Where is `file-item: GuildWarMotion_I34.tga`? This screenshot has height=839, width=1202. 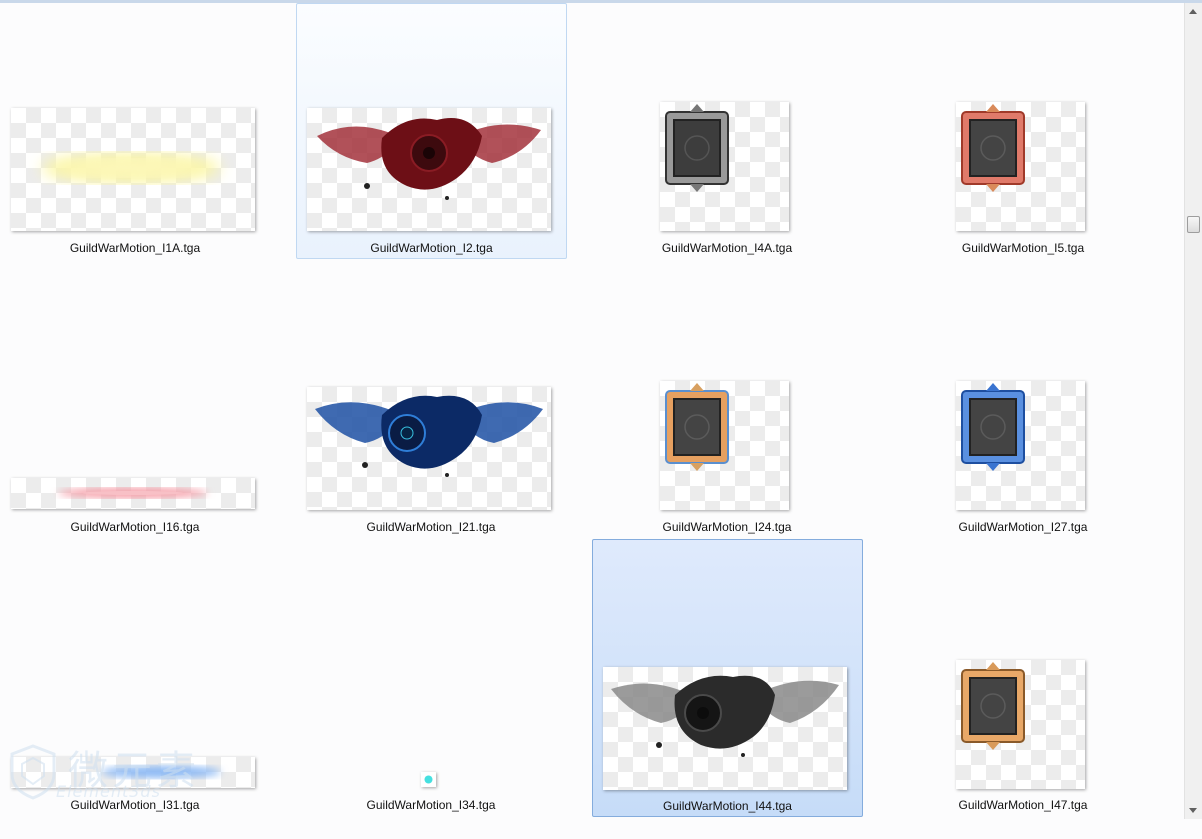
file-item: GuildWarMotion_I34.tga is located at coordinates (431, 700).